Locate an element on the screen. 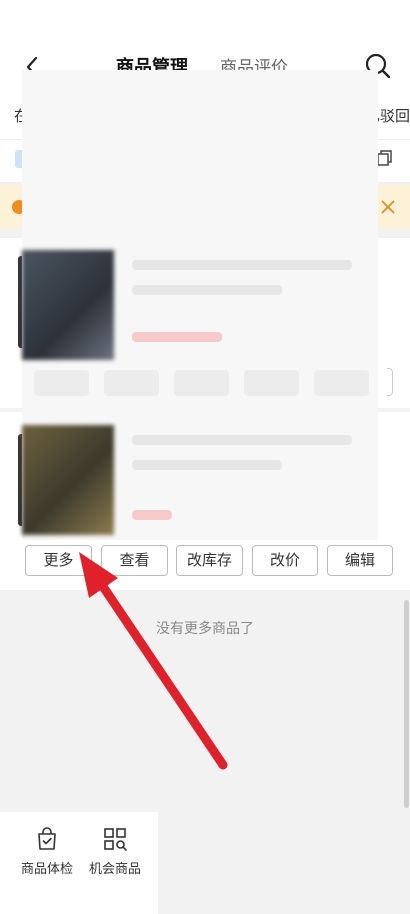  bottom-toolbar: 商品体检 机会商品 is located at coordinates (79, 863).